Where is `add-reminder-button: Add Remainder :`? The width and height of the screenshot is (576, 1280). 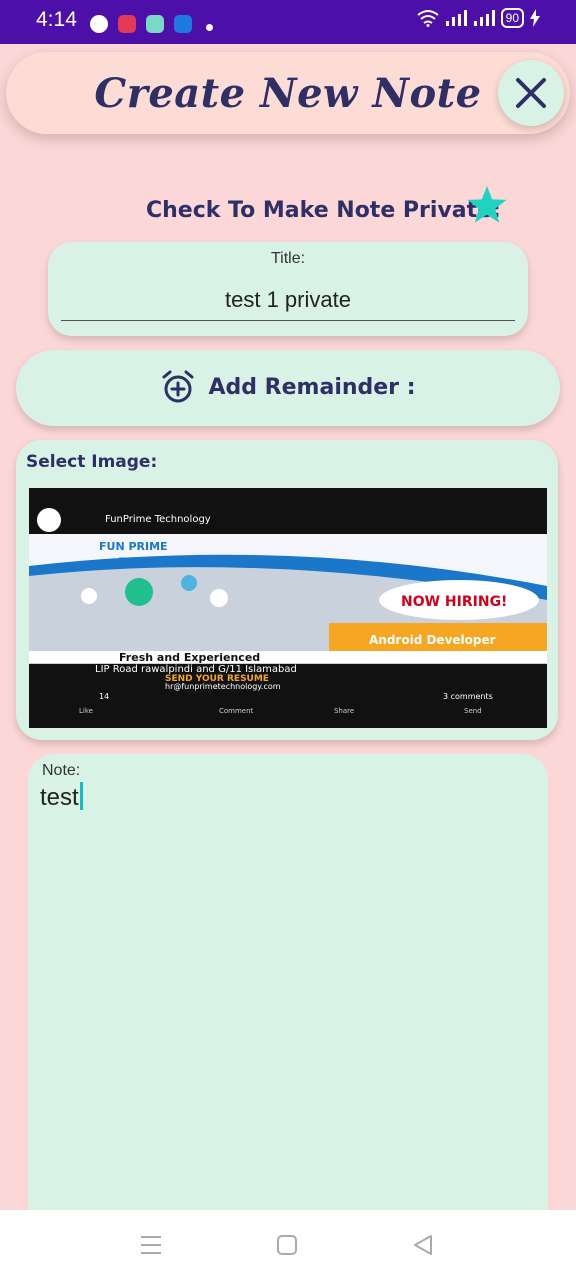 add-reminder-button: Add Remainder : is located at coordinates (288, 388).